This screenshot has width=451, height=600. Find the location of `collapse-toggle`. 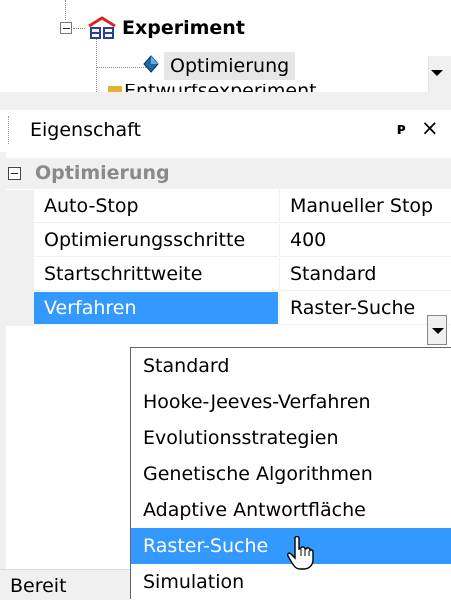

collapse-toggle is located at coordinates (66, 28).